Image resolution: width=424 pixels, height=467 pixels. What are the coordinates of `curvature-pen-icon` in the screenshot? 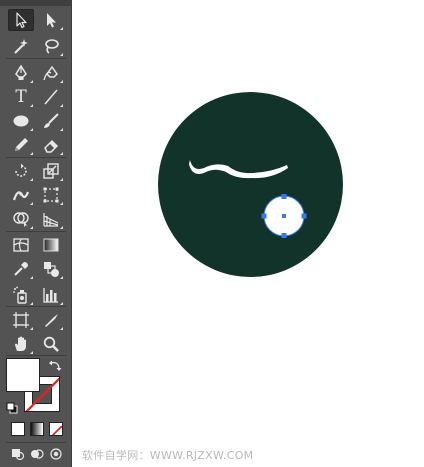 It's located at (50, 73).